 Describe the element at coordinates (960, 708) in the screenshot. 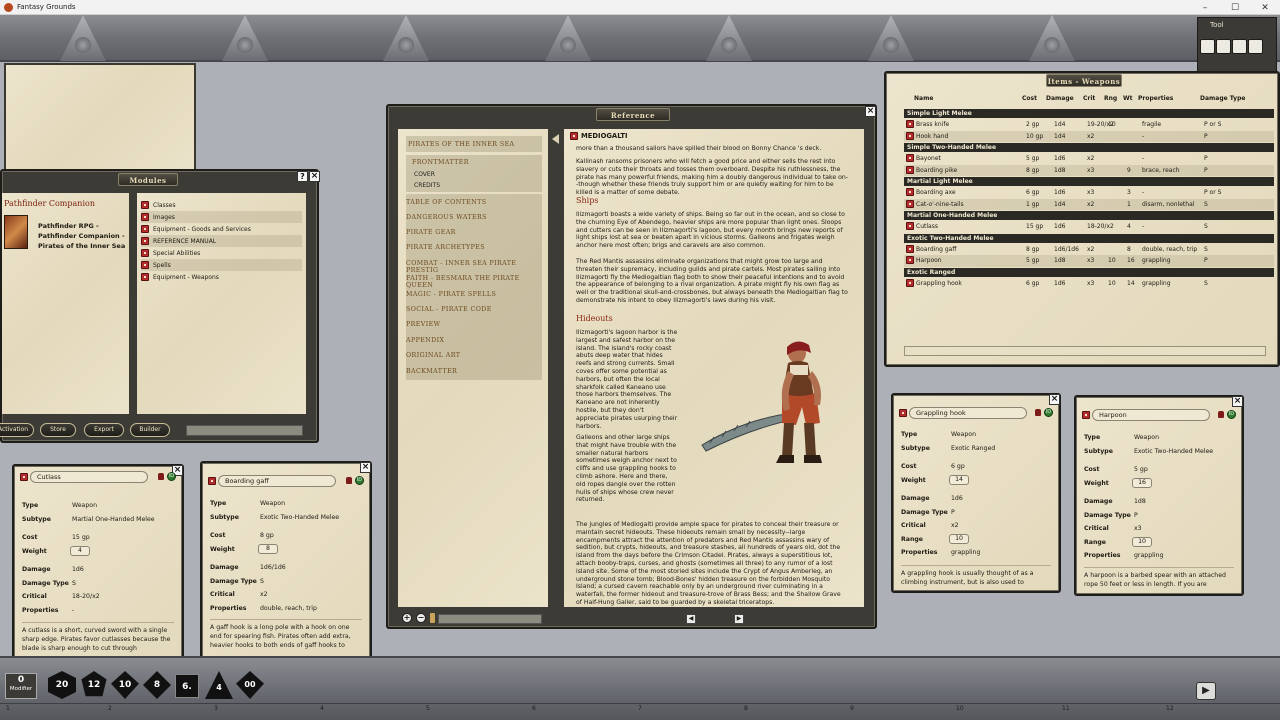

I see `hotkey-label: 10` at that location.